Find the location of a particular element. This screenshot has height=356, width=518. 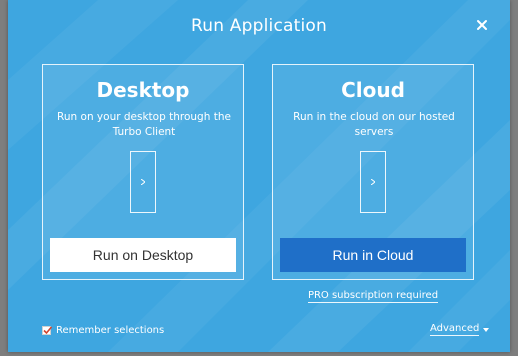

advanced-dropdown: Advanced is located at coordinates (460, 329).